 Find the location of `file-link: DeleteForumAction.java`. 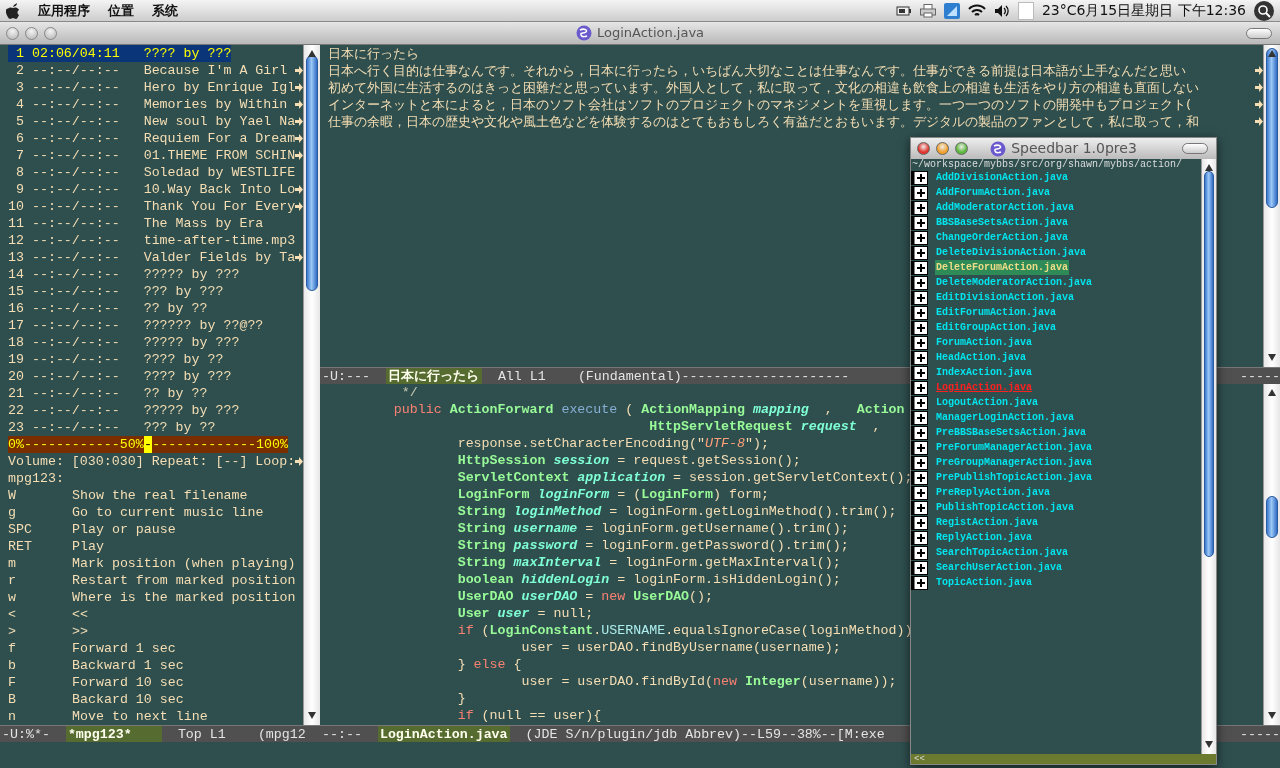

file-link: DeleteForumAction.java is located at coordinates (1002, 267).